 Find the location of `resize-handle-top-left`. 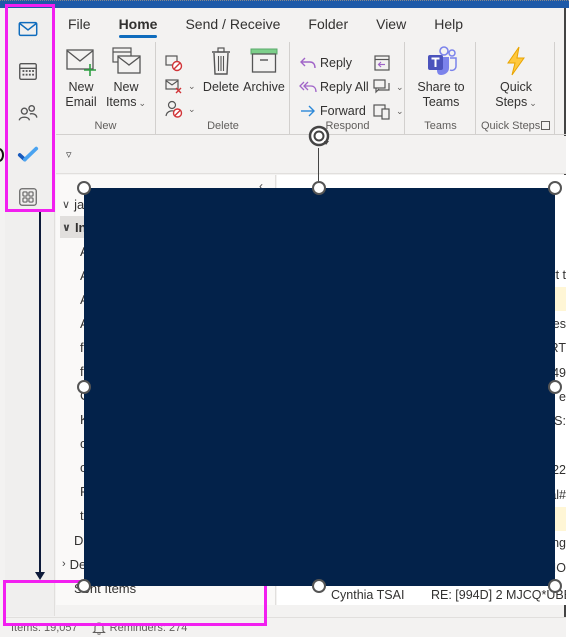

resize-handle-top-left is located at coordinates (84, 188).